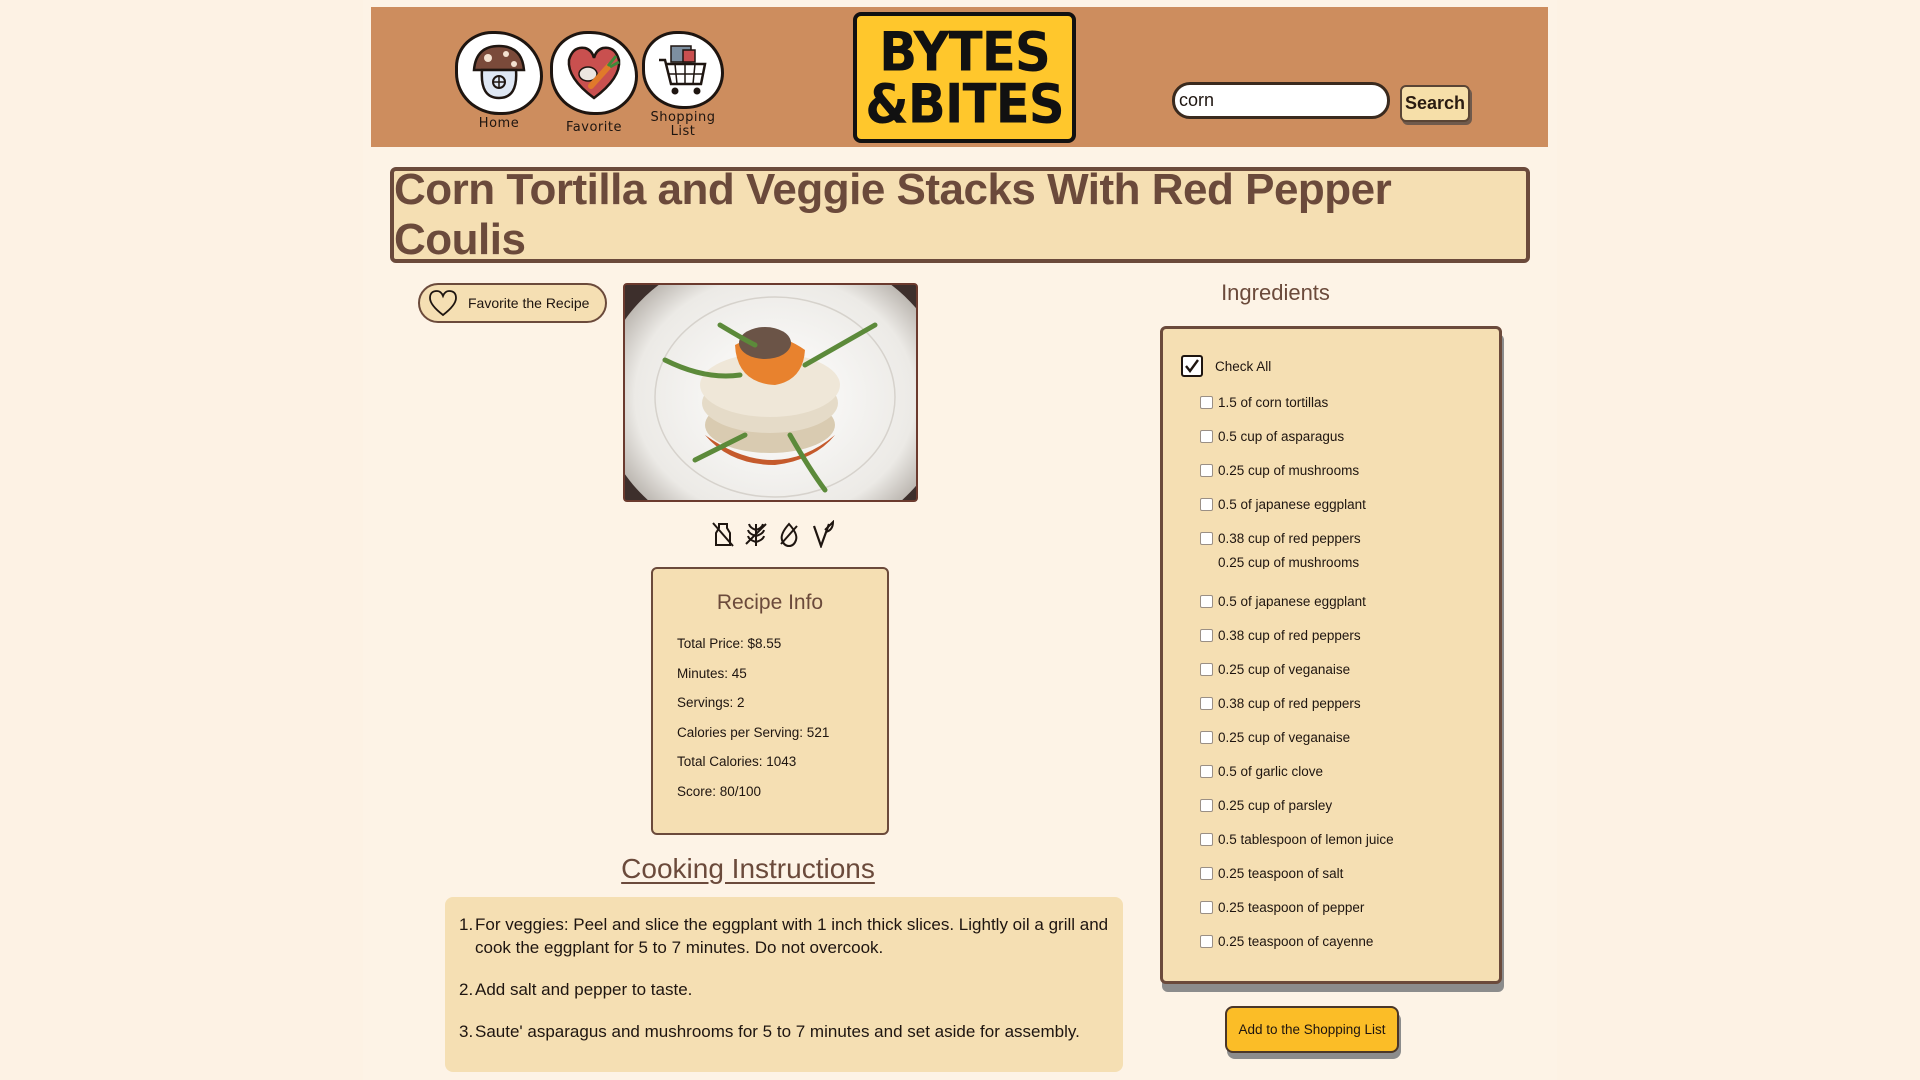  What do you see at coordinates (770, 602) in the screenshot?
I see `recipe-info-title: Recipe Info` at bounding box center [770, 602].